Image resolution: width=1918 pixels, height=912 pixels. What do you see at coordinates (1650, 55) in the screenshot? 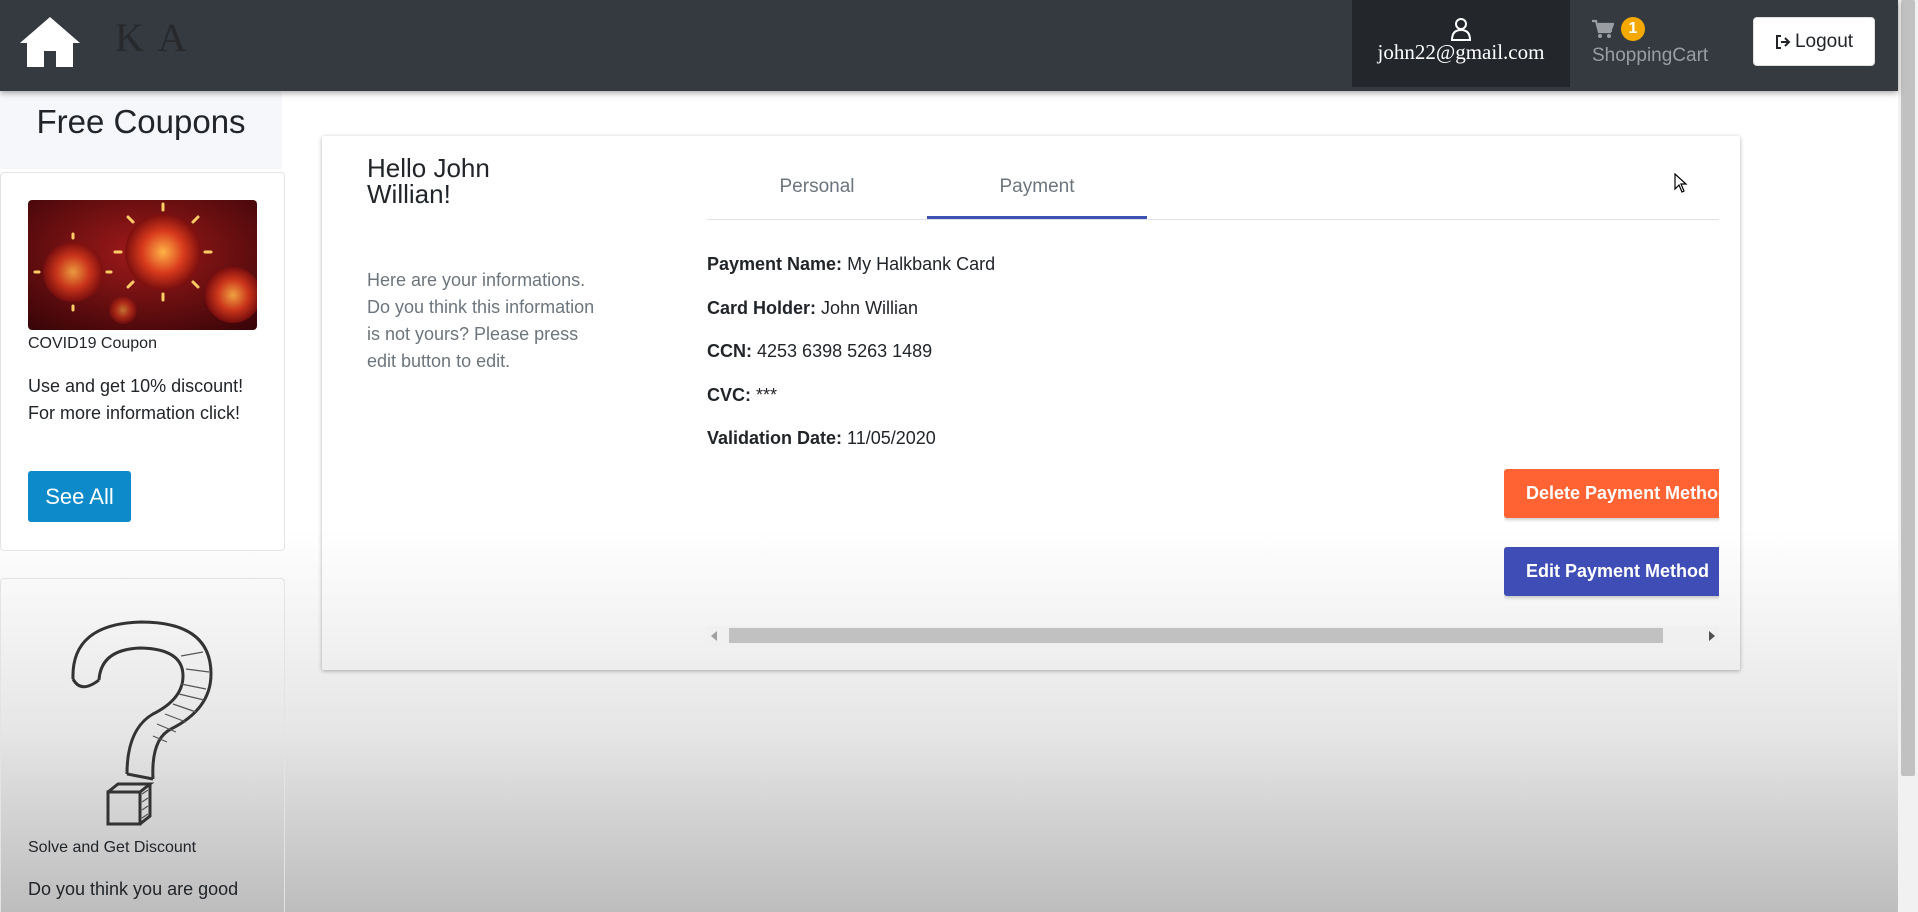
I see `cart-label: ShoppingCart` at bounding box center [1650, 55].